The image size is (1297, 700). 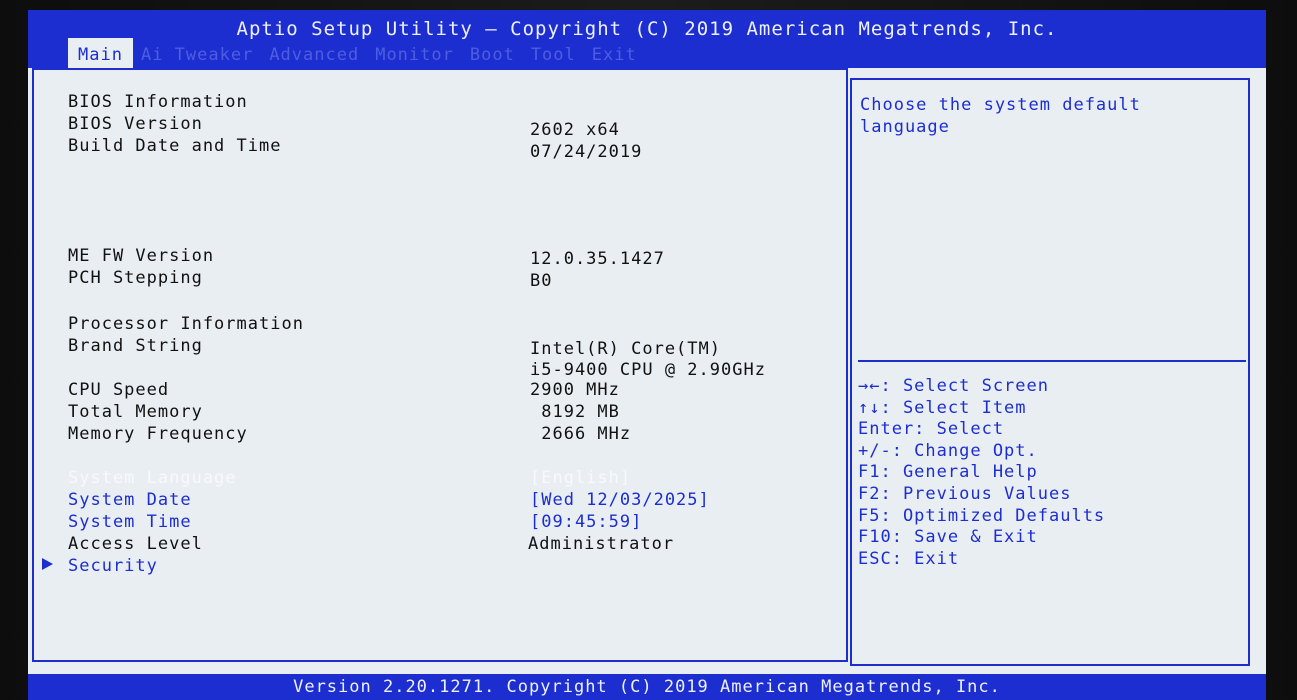 What do you see at coordinates (135, 412) in the screenshot?
I see `total-memory-label: Total Memory` at bounding box center [135, 412].